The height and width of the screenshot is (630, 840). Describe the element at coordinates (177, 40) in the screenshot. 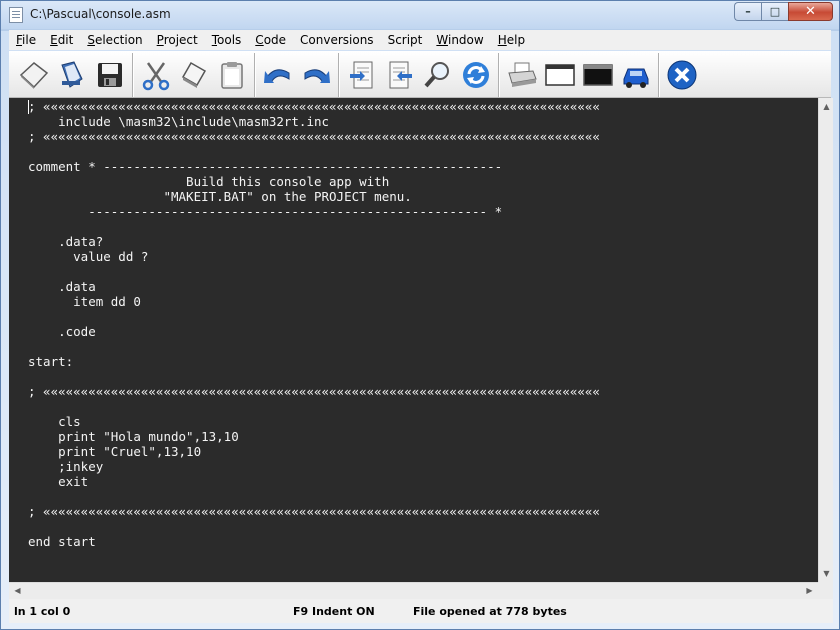

I see `menu-project: Project` at that location.